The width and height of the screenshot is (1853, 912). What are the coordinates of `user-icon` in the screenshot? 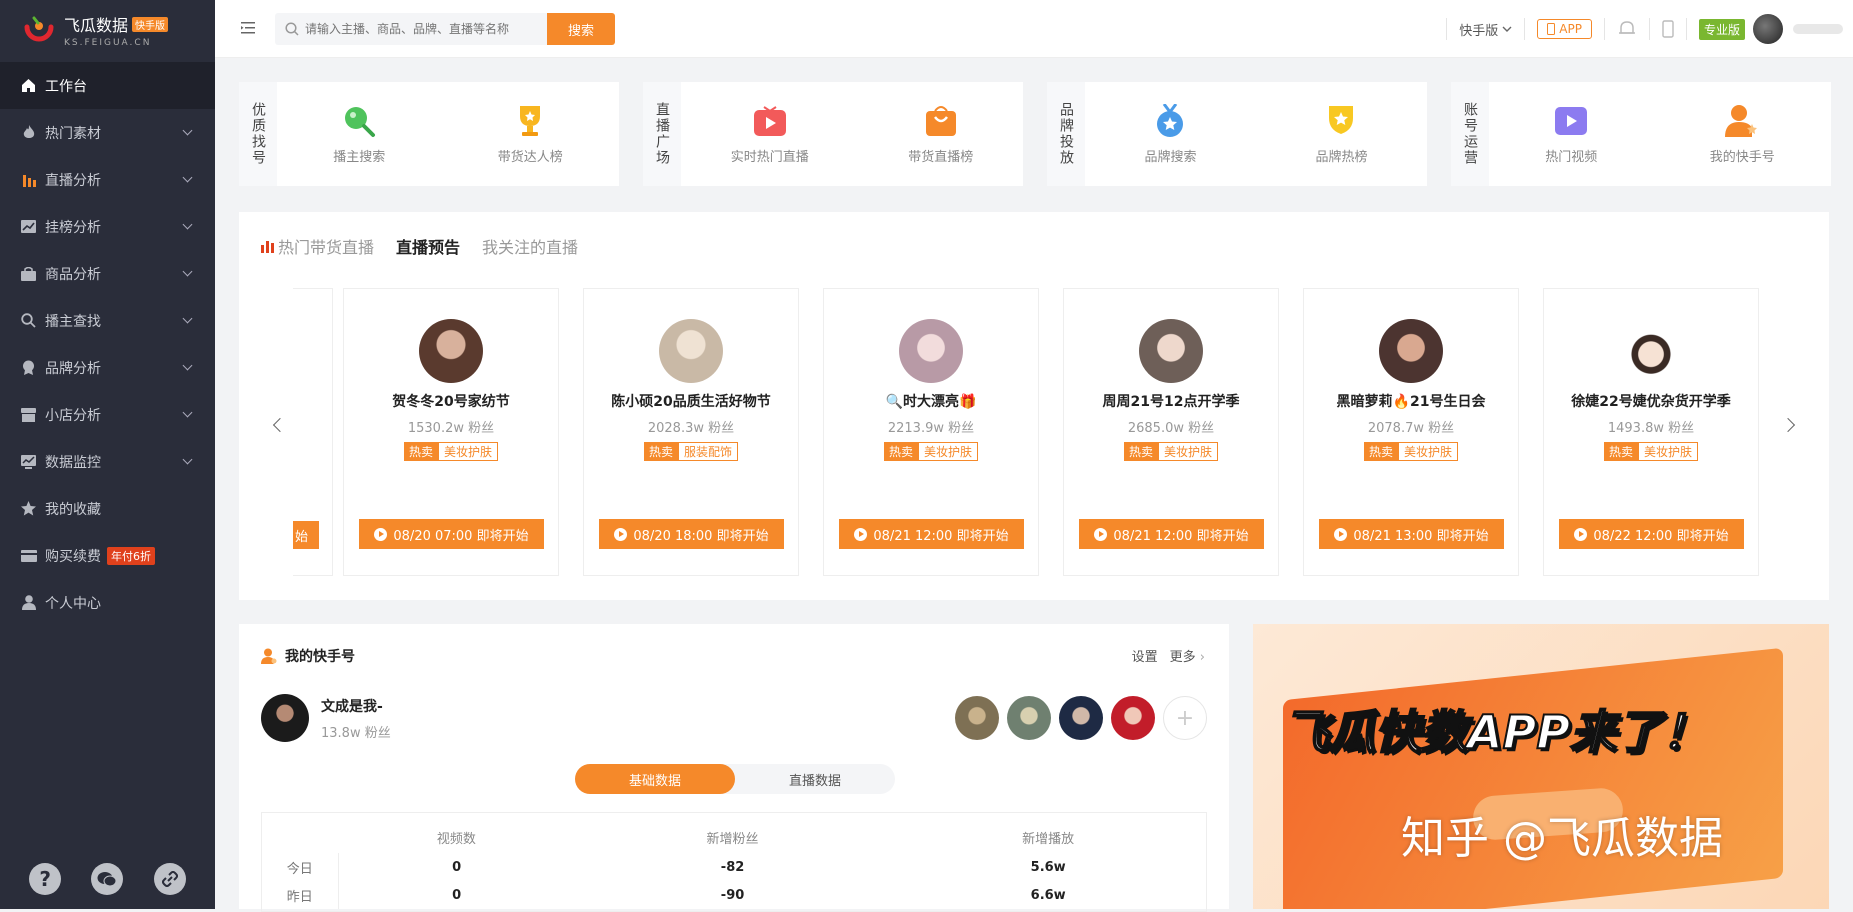 It's located at (28, 602).